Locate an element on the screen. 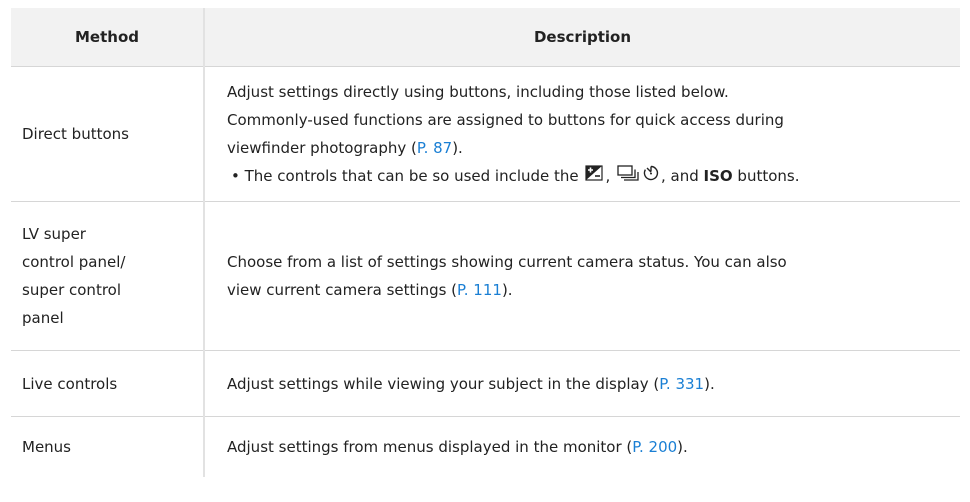 Image resolution: width=970 pixels, height=502 pixels. header-description: Description is located at coordinates (582, 37).